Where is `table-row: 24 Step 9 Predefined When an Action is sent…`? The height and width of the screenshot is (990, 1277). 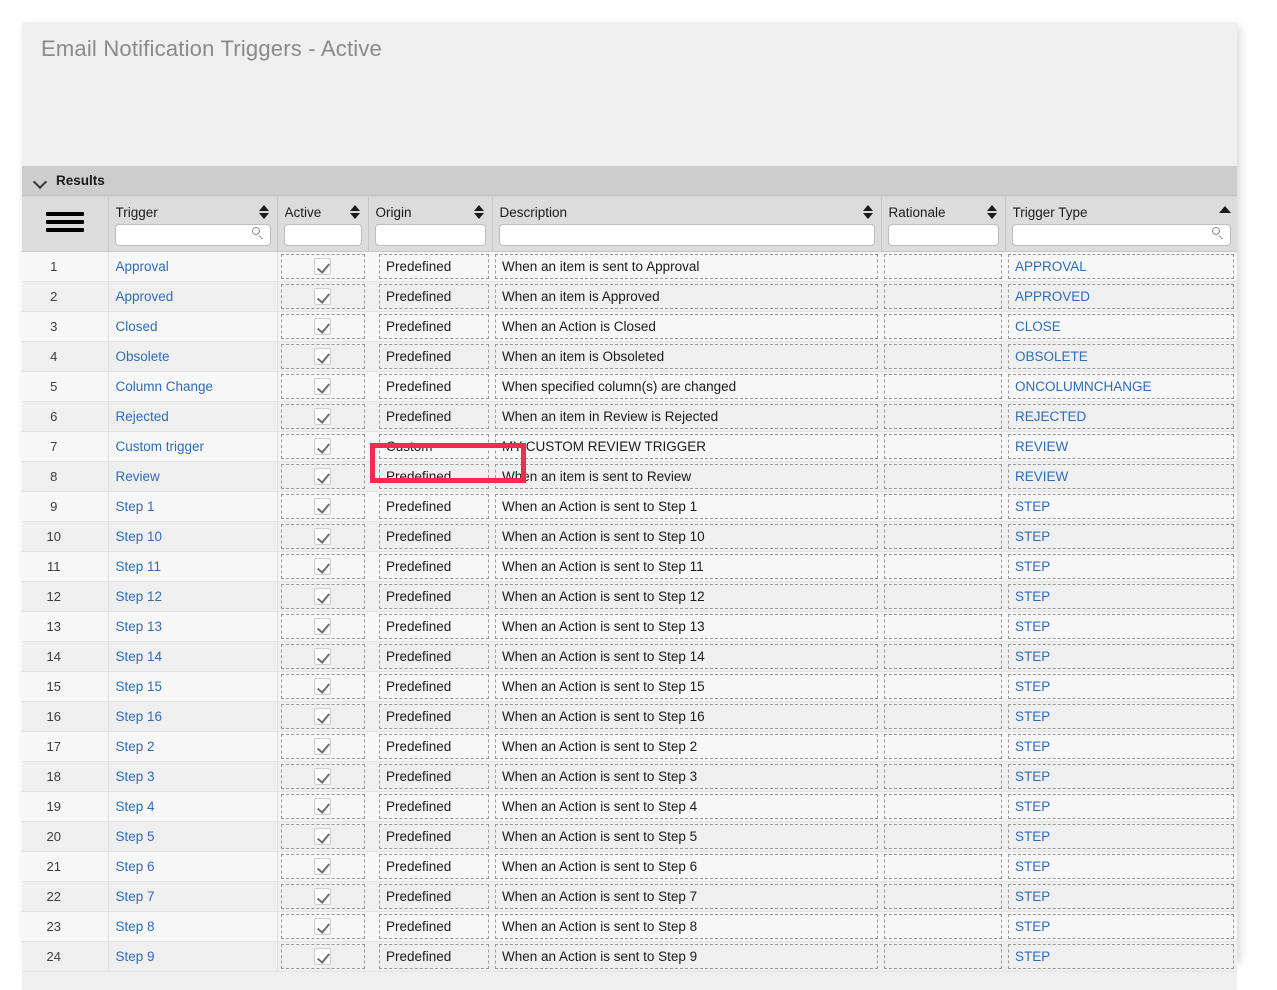
table-row: 24 Step 9 Predefined When an Action is sent… is located at coordinates (629, 956).